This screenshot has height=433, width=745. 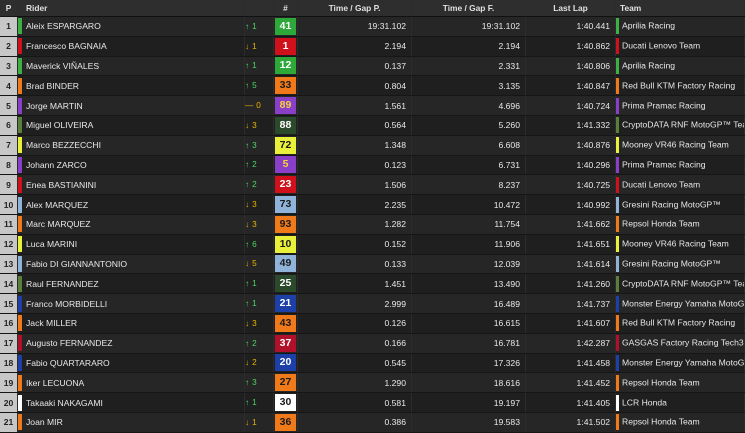 I want to click on rider-cell: Fabio QUARTARARO, so click(x=131, y=363).